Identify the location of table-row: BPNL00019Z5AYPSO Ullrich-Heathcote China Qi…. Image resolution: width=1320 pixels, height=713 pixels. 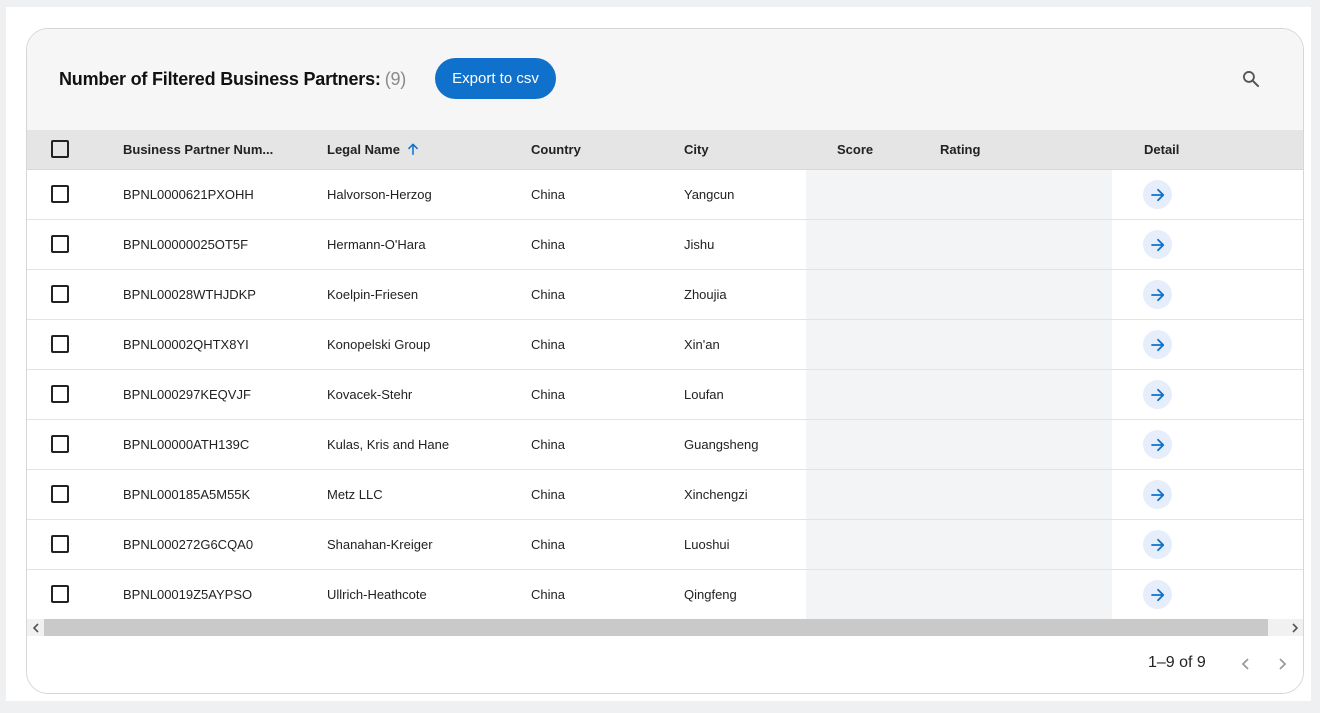
(665, 595).